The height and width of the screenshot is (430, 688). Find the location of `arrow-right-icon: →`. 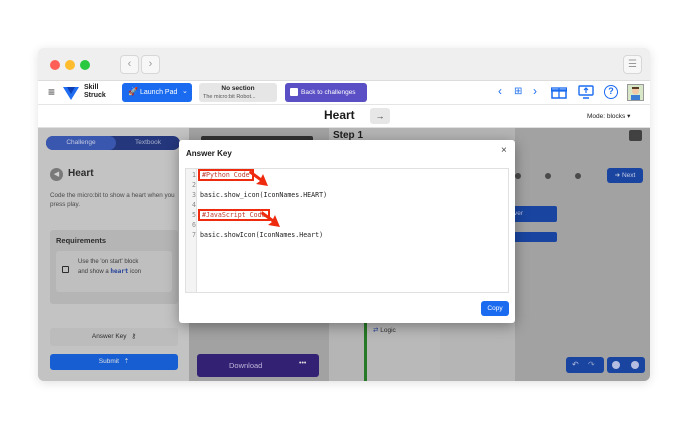

arrow-right-icon: → is located at coordinates (380, 116).